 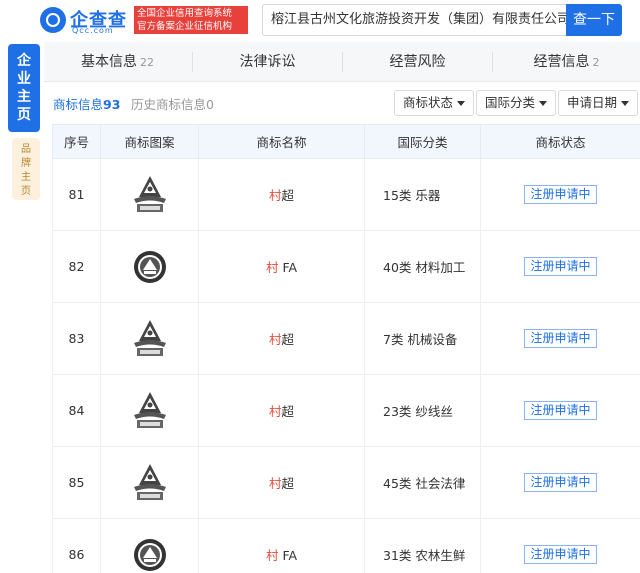 I want to click on filter-label: 国际分类, so click(x=510, y=102).